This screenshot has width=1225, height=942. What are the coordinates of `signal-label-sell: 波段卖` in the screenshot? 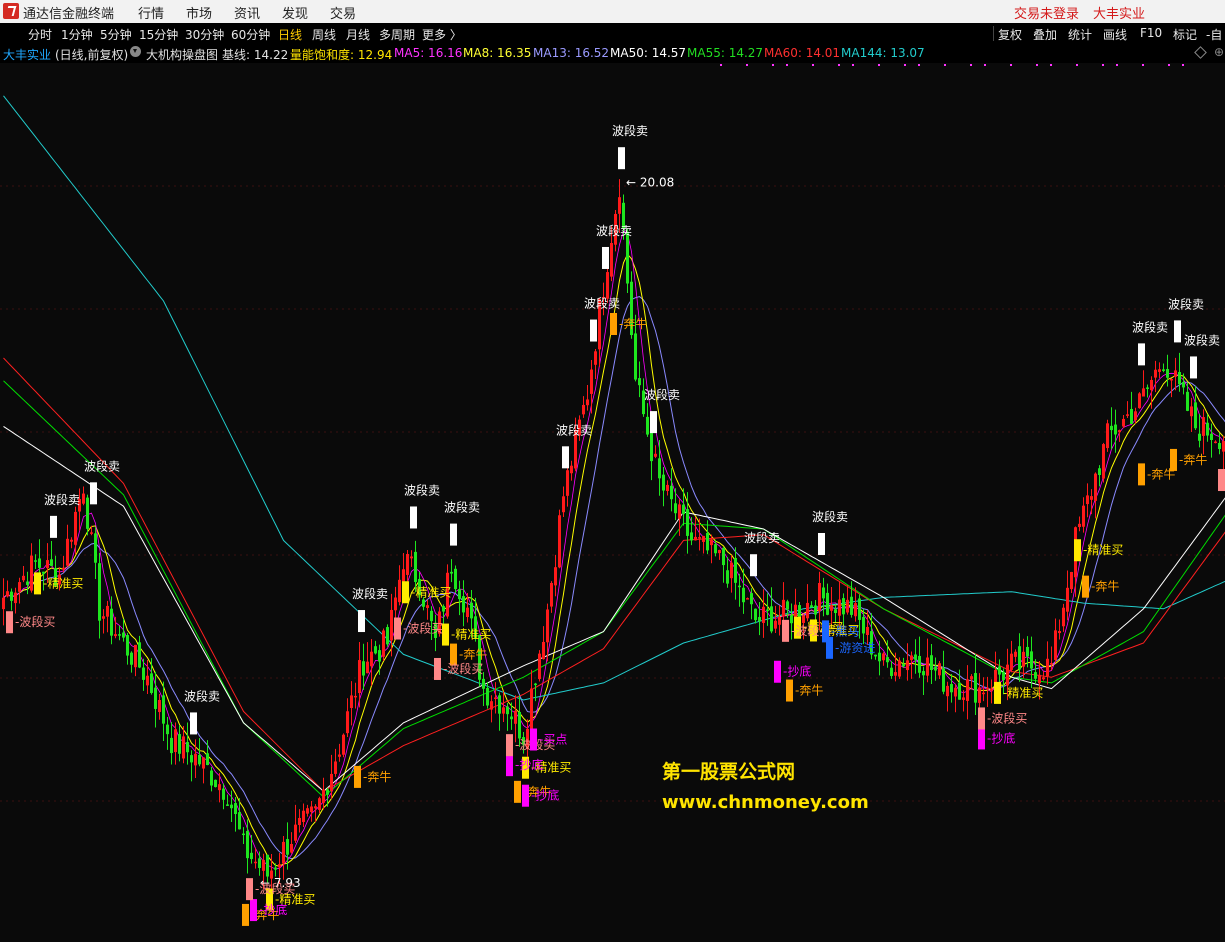 It's located at (202, 695).